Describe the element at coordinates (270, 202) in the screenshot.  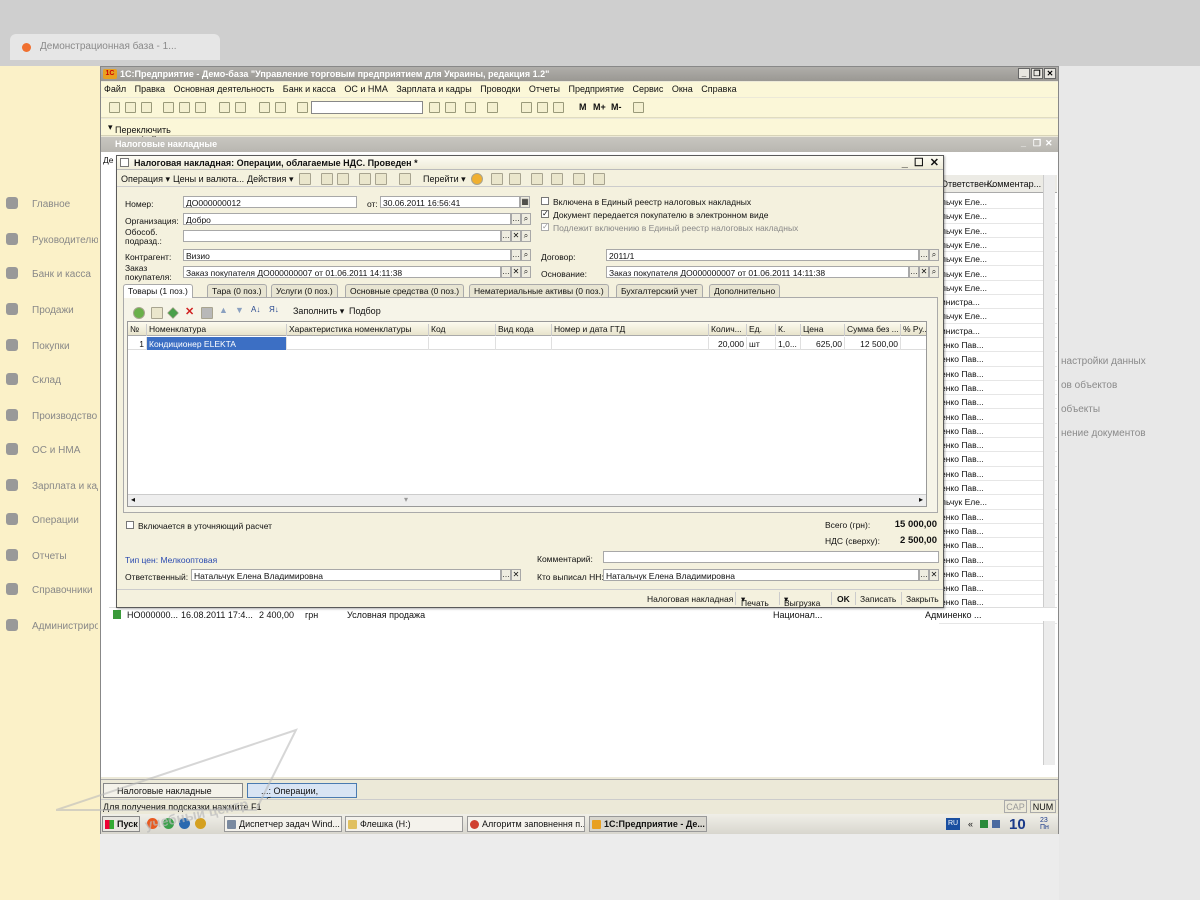
I see `number-field: ДО000000012` at that location.